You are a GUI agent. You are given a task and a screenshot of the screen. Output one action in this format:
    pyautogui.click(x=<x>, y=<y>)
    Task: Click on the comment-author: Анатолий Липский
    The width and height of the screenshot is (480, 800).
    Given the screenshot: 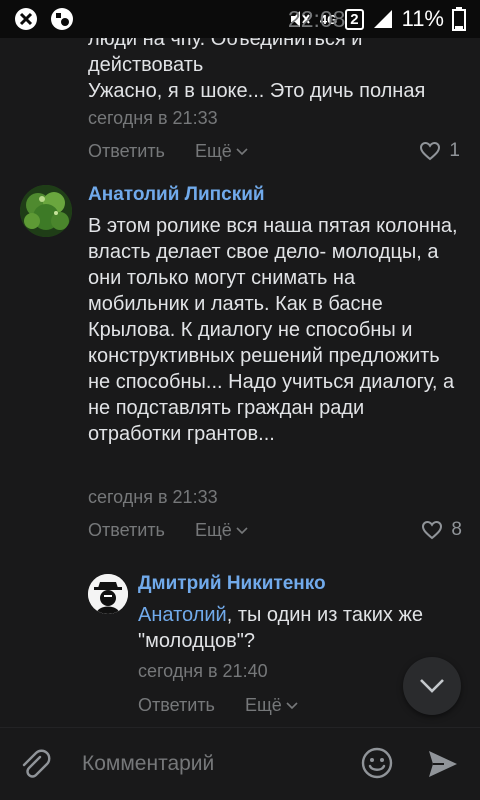 What is the action you would take?
    pyautogui.click(x=176, y=195)
    